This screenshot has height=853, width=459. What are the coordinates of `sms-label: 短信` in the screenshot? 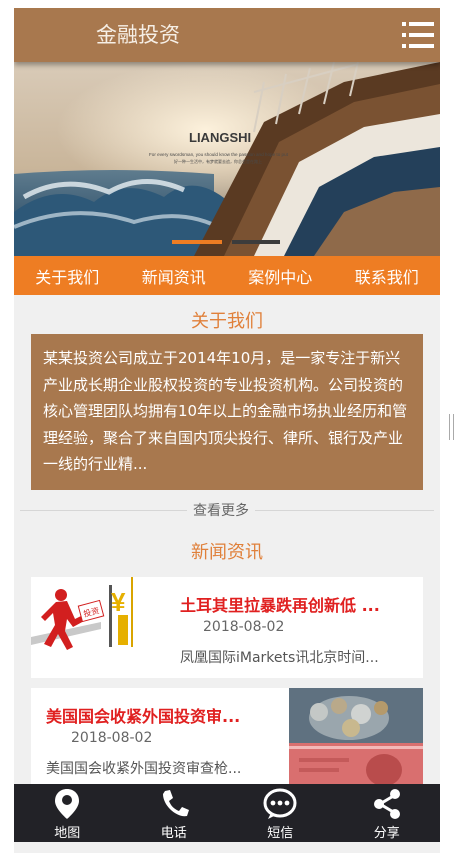 It's located at (280, 833).